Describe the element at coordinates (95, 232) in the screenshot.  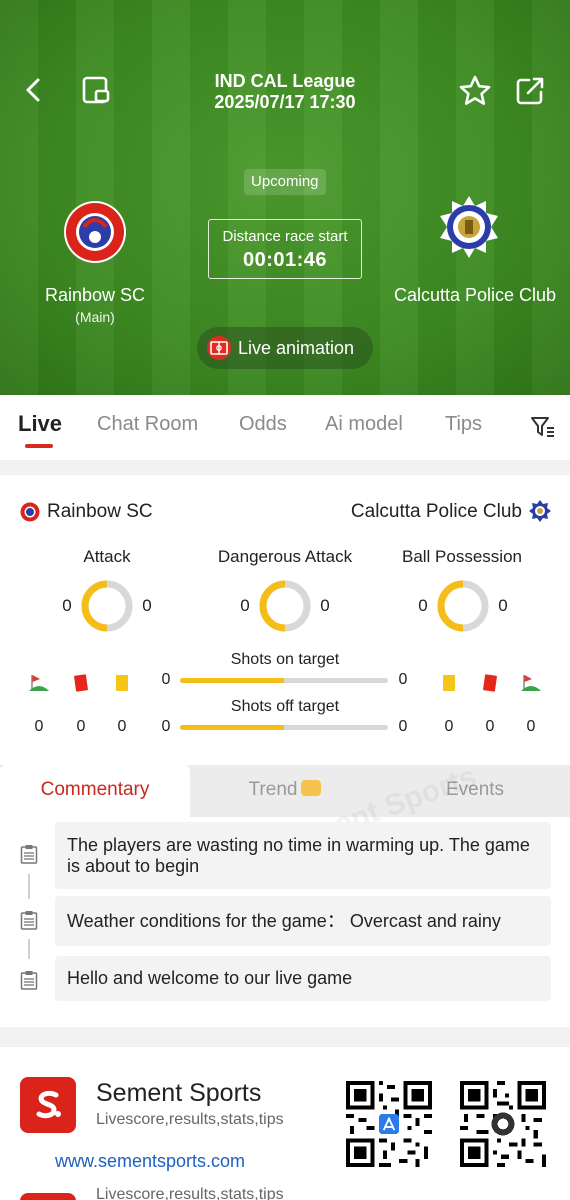
I see `home-team-logo` at that location.